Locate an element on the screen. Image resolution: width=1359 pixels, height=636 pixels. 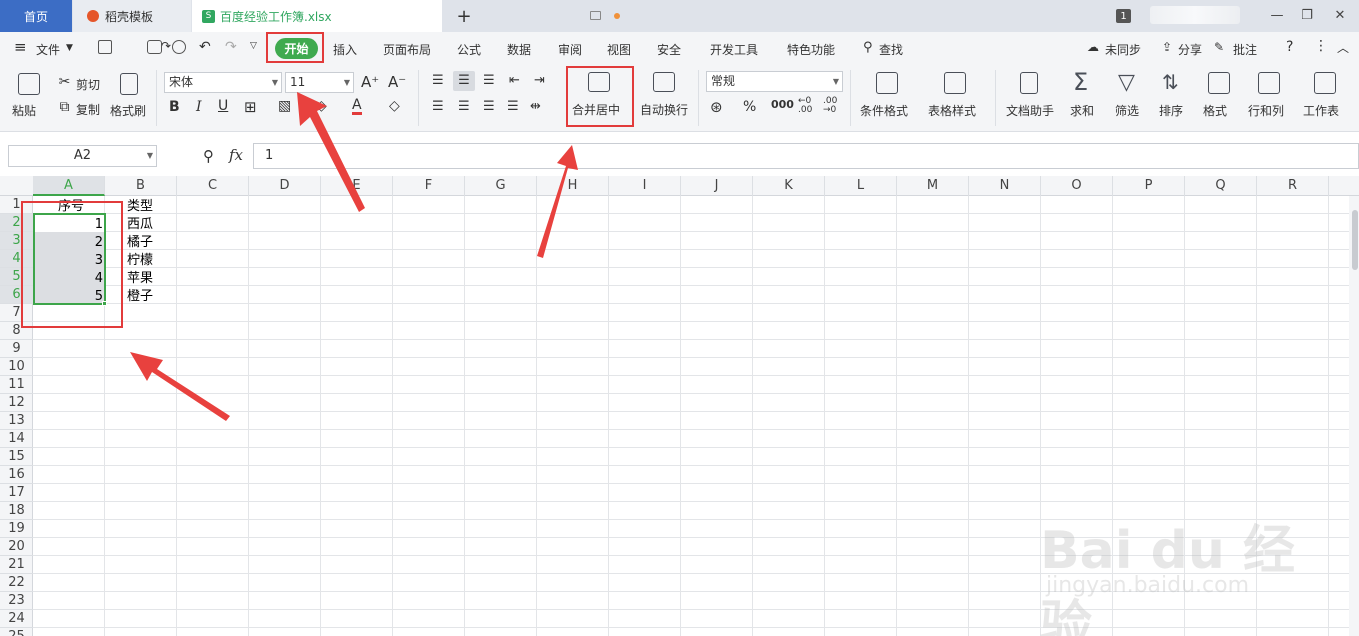
screen-icon is located at coordinates (595, 15).